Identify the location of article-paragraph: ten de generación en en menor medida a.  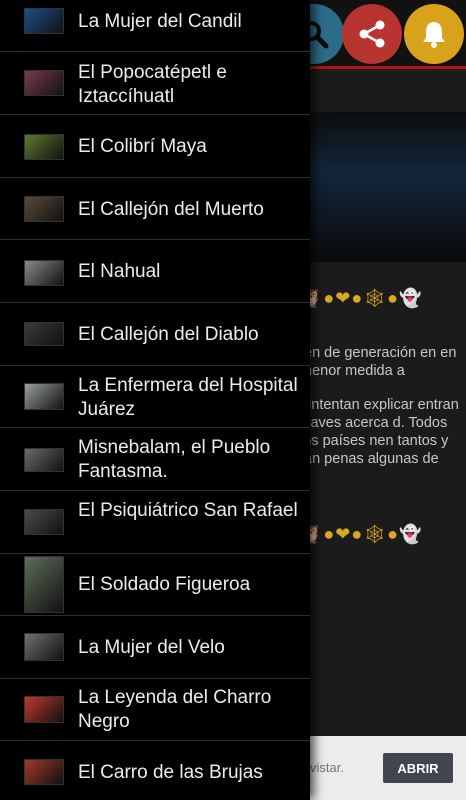
(378, 362).